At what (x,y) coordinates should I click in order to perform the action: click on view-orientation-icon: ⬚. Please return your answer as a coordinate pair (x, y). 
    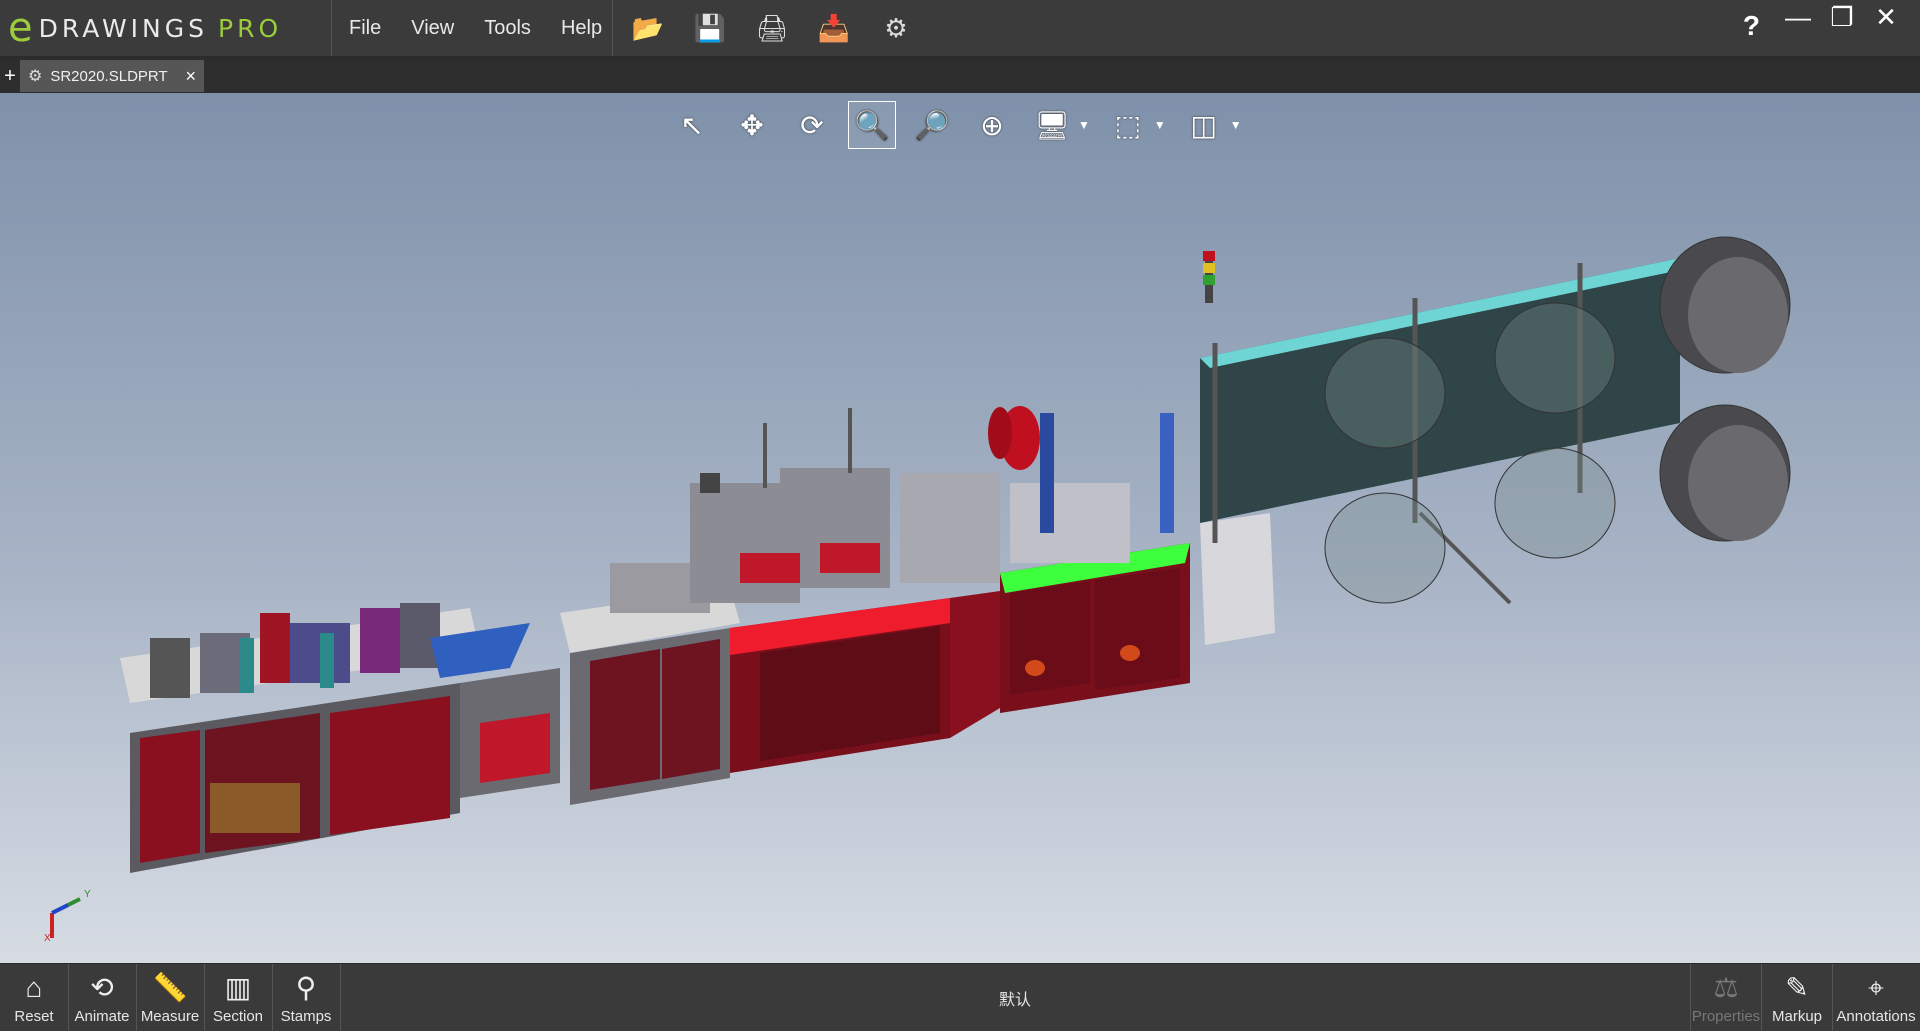
    Looking at the image, I should click on (1128, 125).